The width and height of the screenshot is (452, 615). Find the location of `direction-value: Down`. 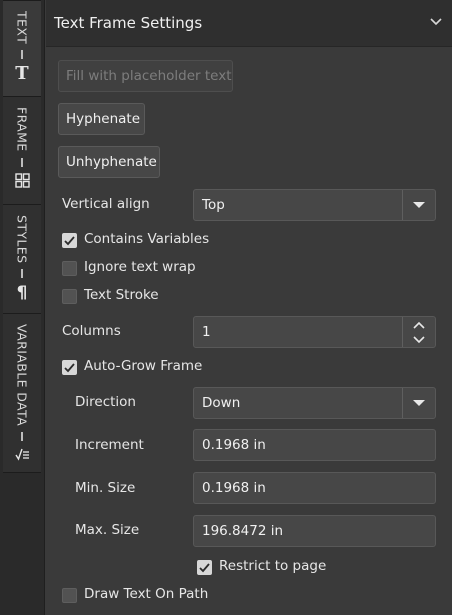

direction-value: Down is located at coordinates (221, 403).